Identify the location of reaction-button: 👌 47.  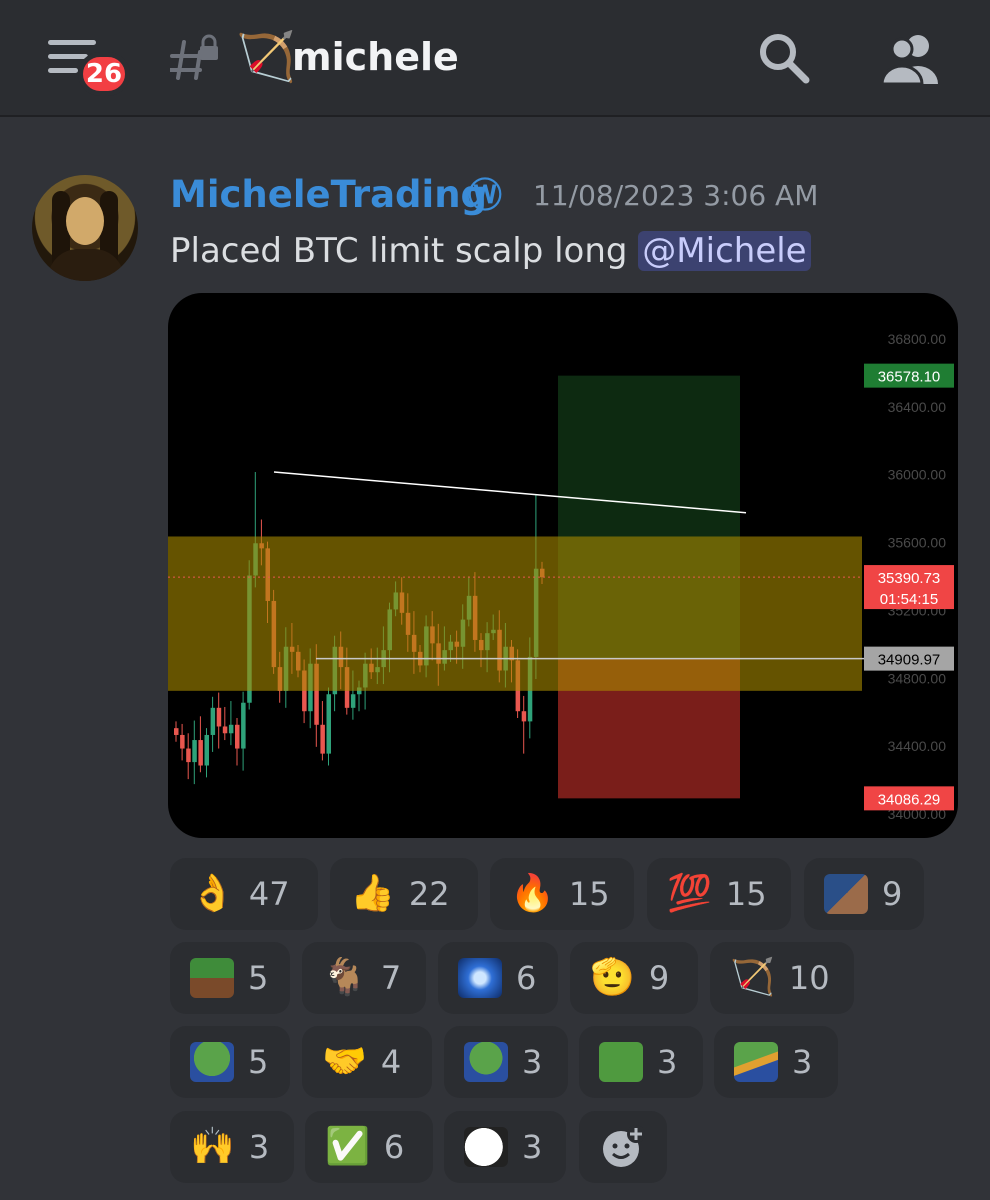
(244, 894).